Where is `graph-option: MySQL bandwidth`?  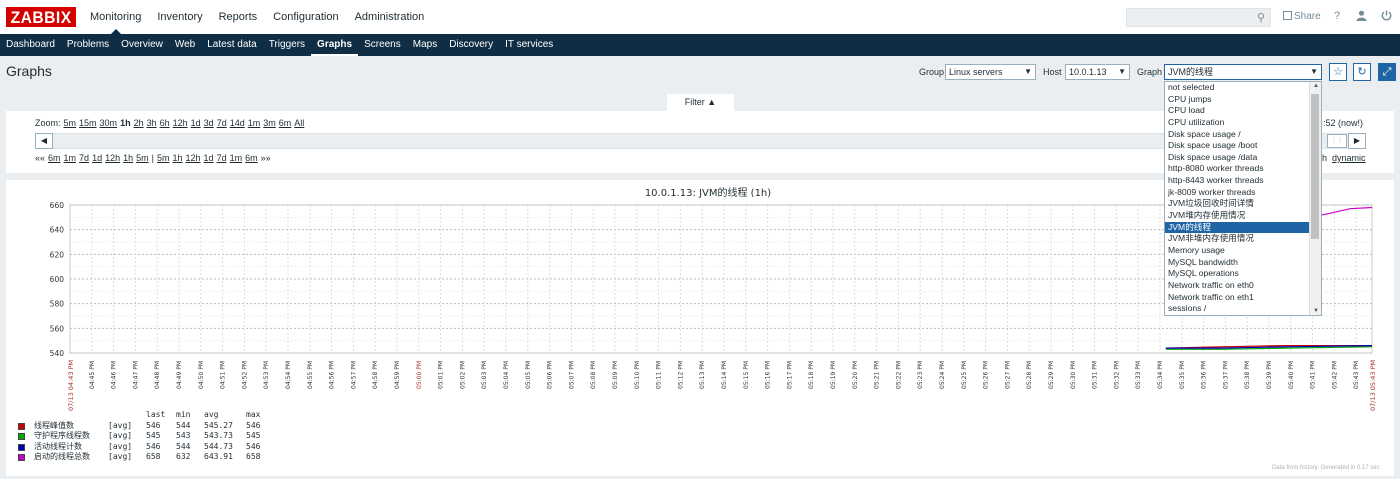
graph-option: MySQL bandwidth is located at coordinates (1243, 263).